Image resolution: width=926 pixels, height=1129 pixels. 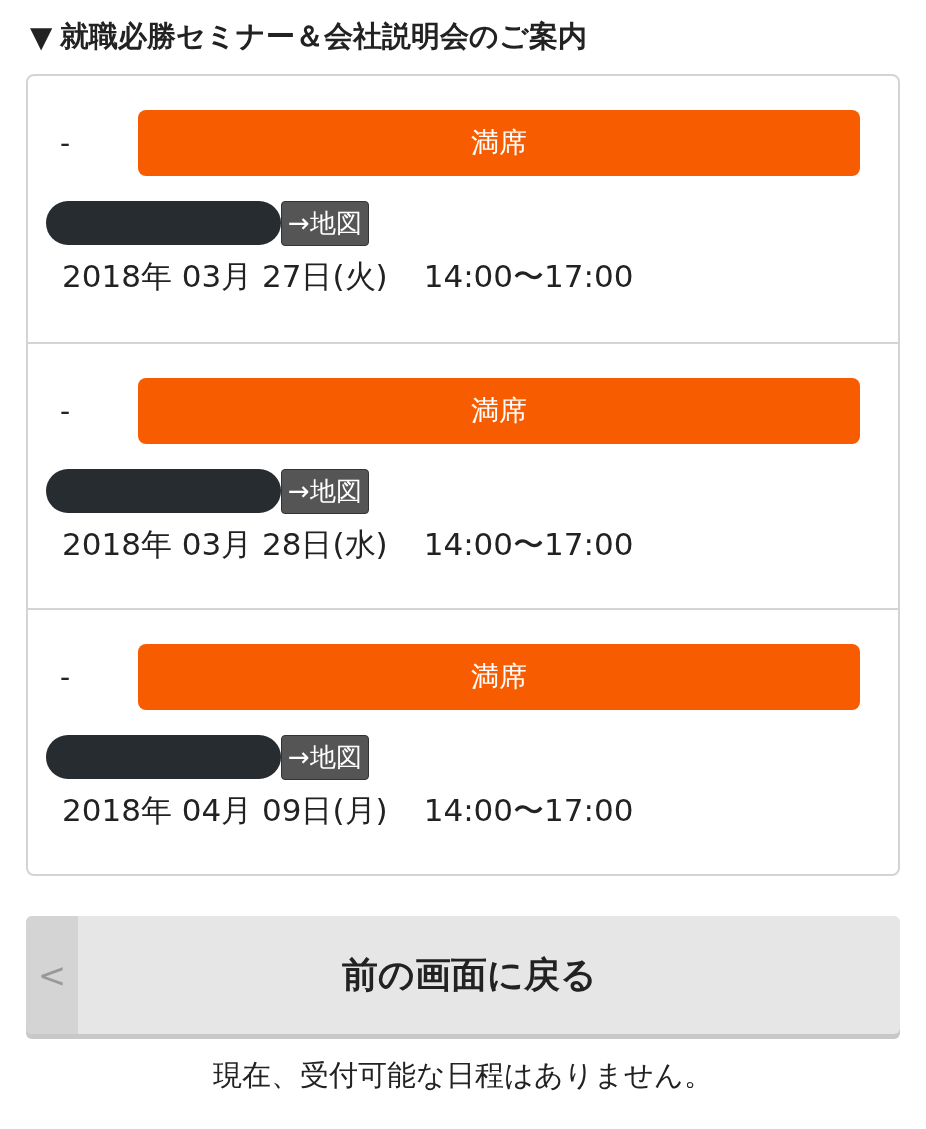 What do you see at coordinates (225, 276) in the screenshot?
I see `session-date: 2018年 03月 27日(火)` at bounding box center [225, 276].